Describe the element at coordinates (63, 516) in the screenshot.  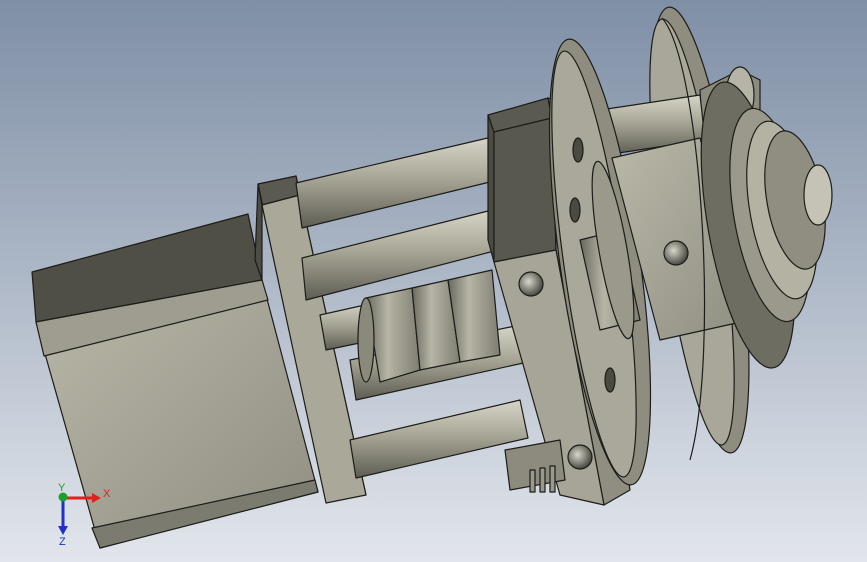
I see `triad-z-axis` at that location.